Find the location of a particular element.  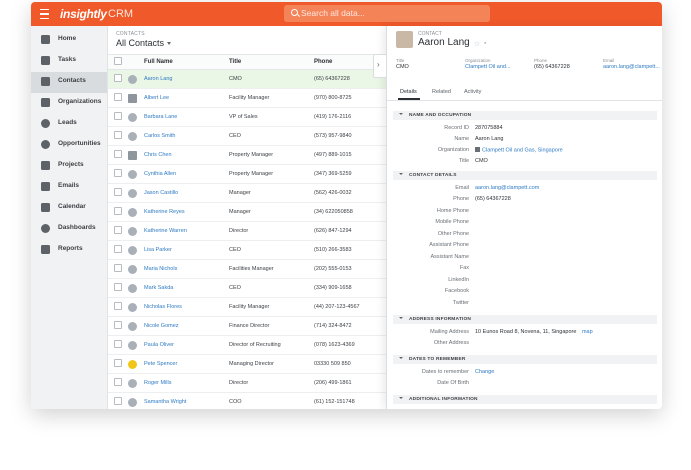

contact-name-link: Nicole Gomez is located at coordinates (186, 326).